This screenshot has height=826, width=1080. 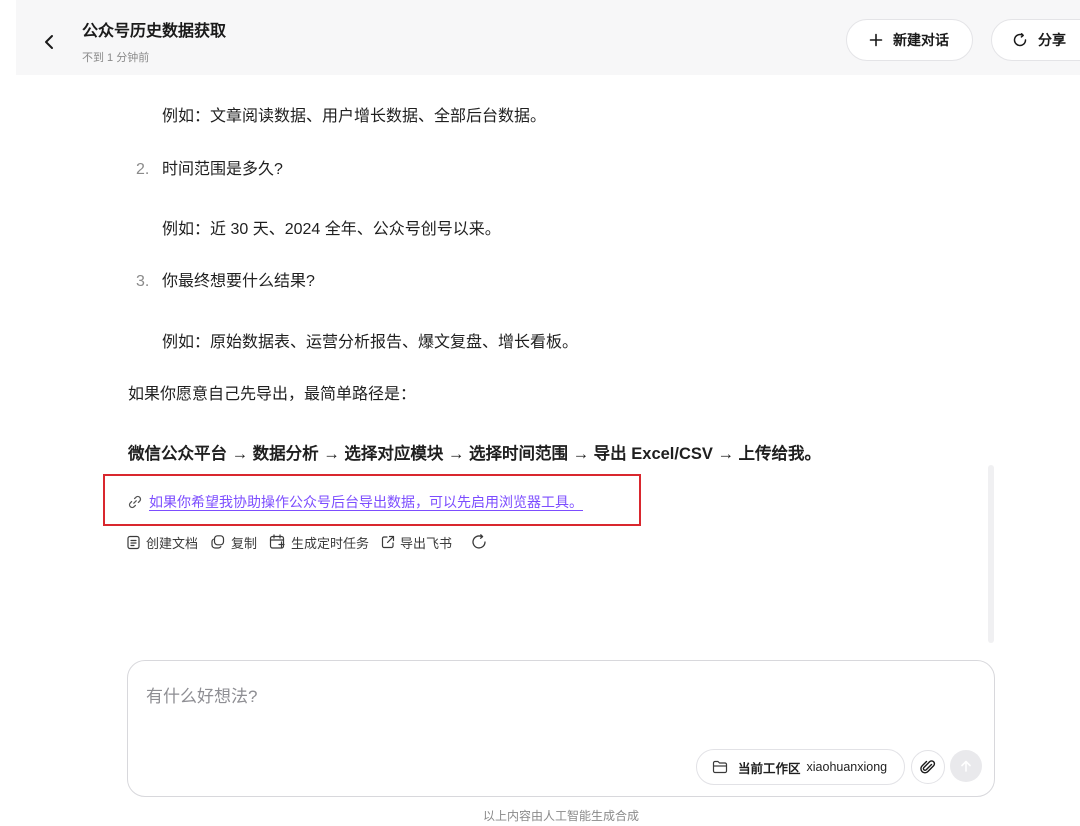 I want to click on back-button, so click(x=50, y=42).